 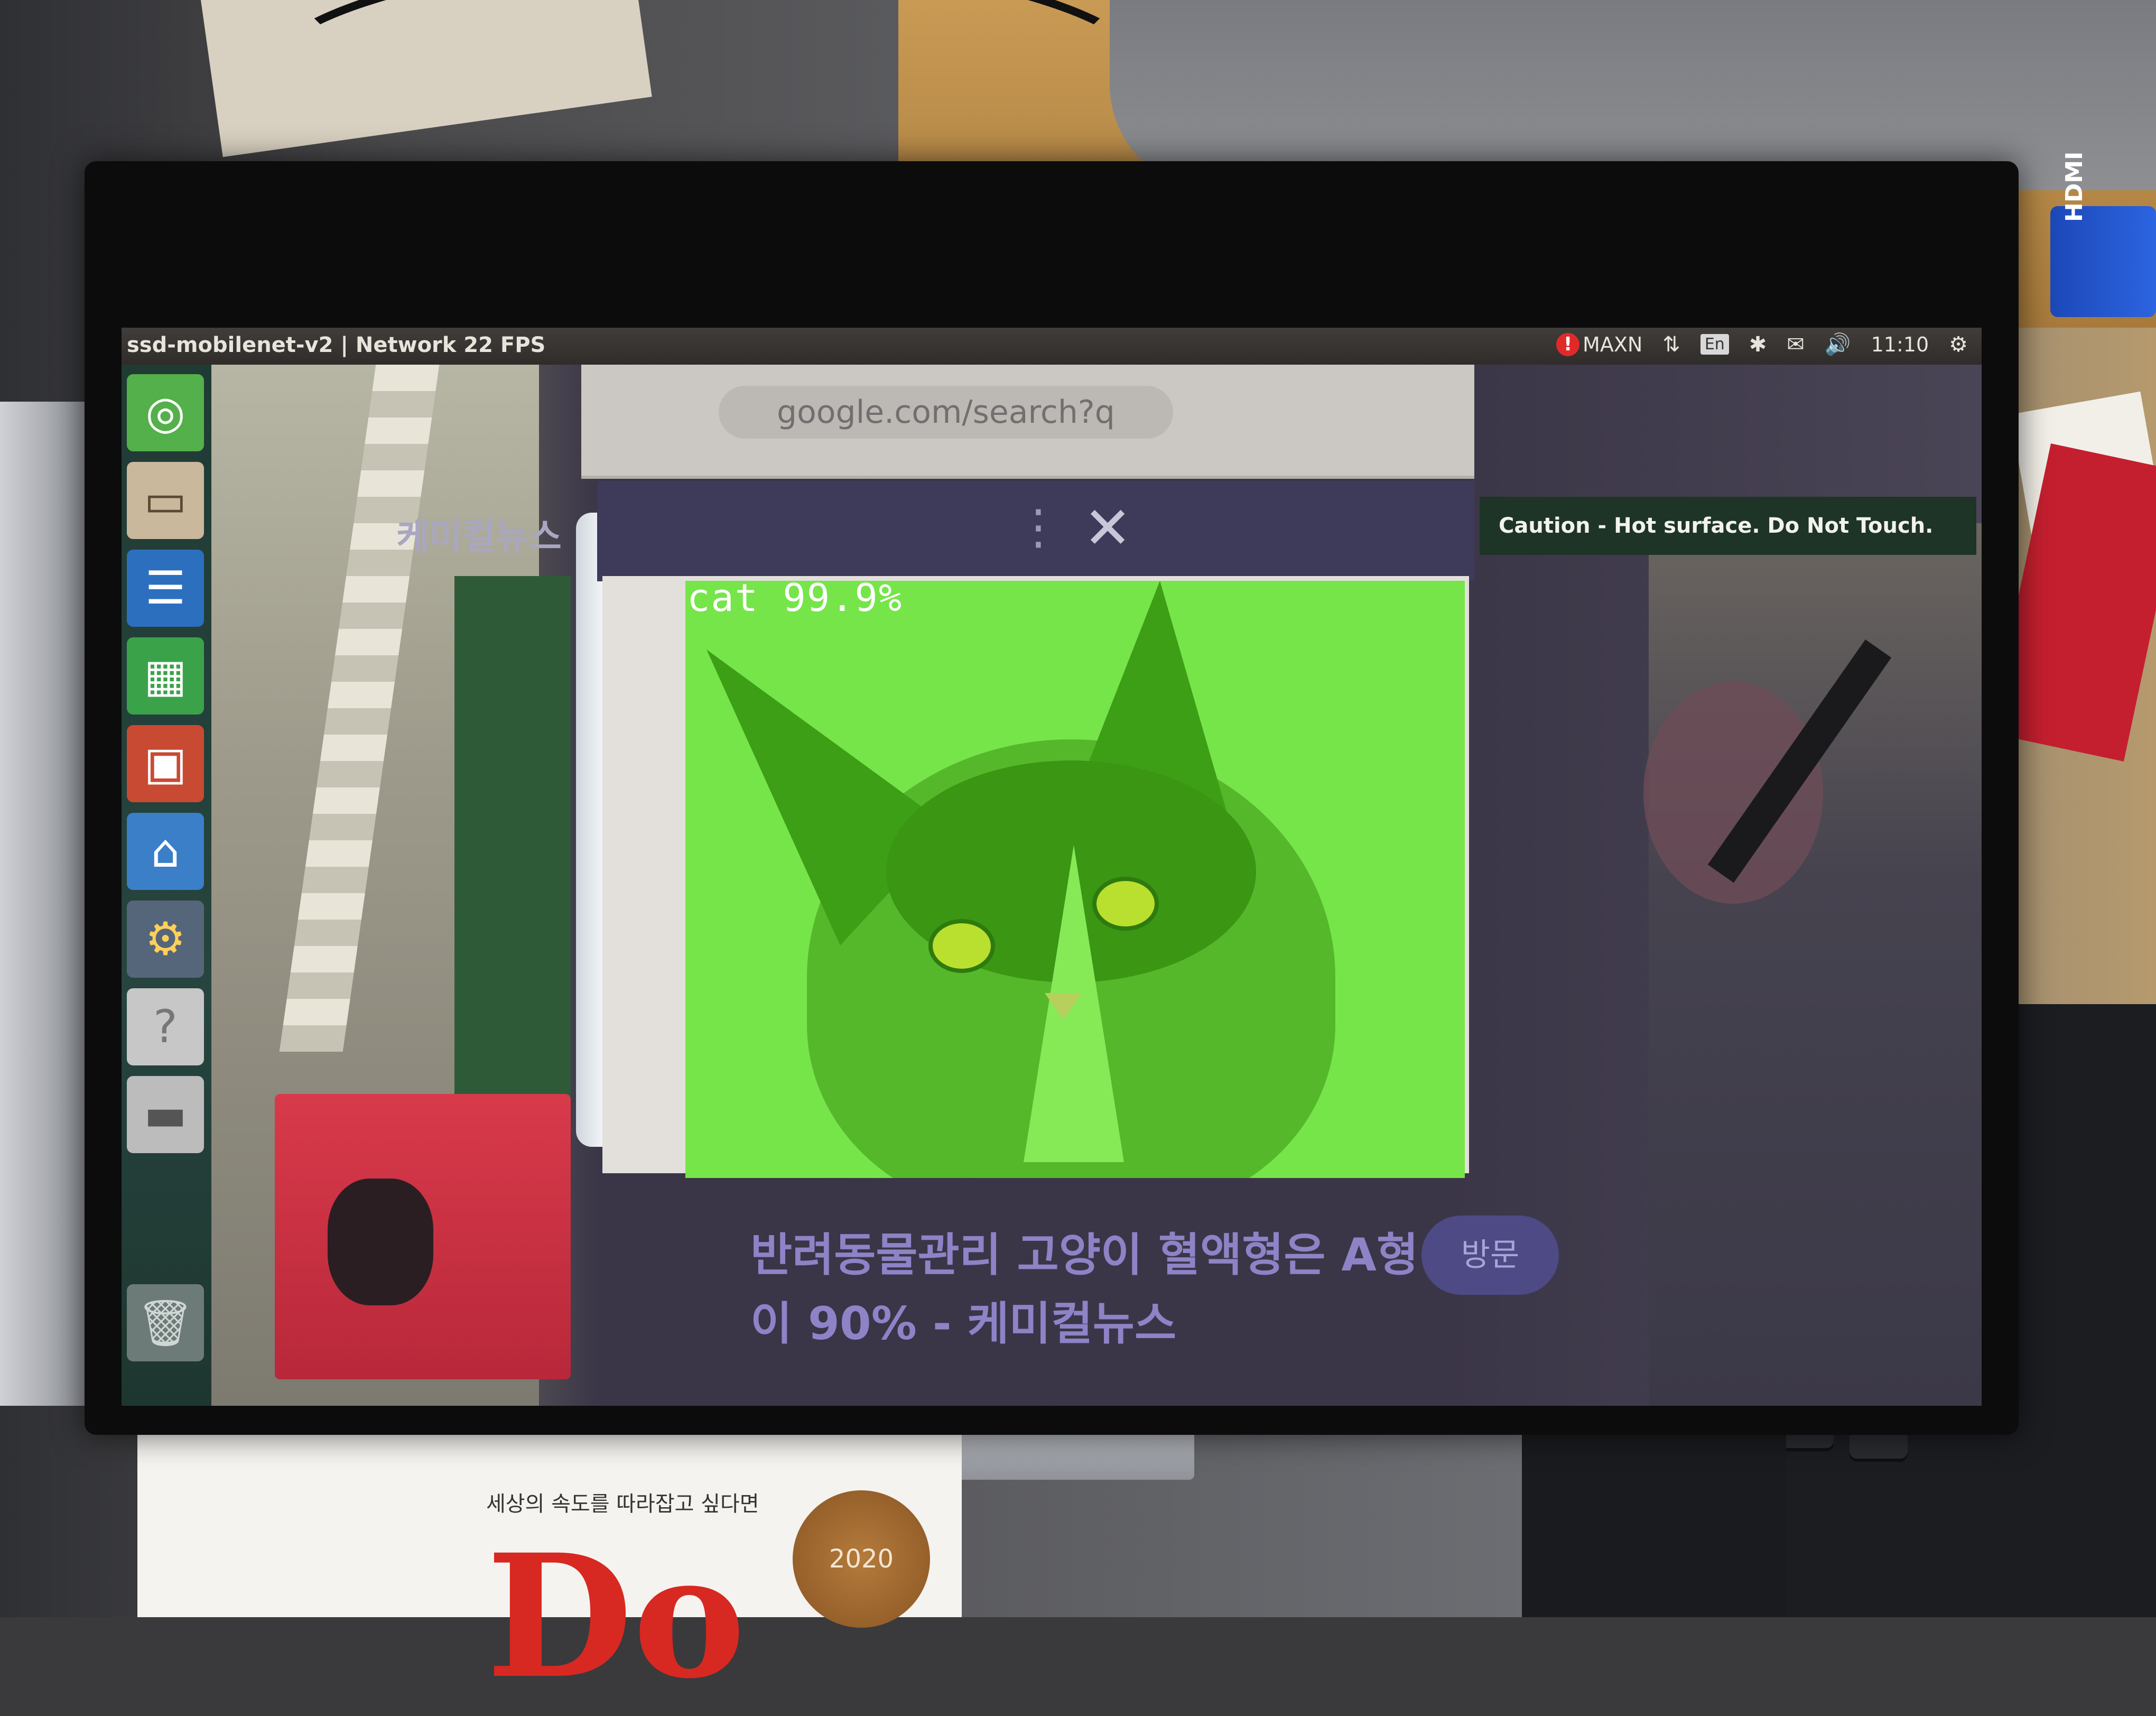 I want to click on spreadsheet-icon: ▦, so click(x=165, y=676).